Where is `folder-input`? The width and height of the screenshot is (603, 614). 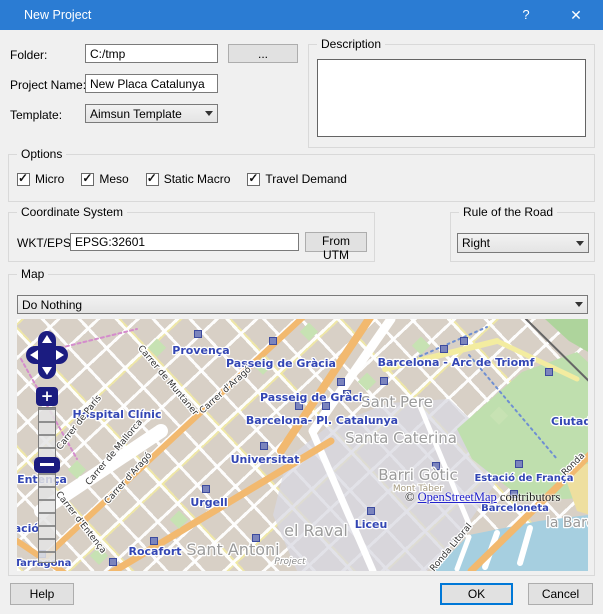
folder-input is located at coordinates (151, 53).